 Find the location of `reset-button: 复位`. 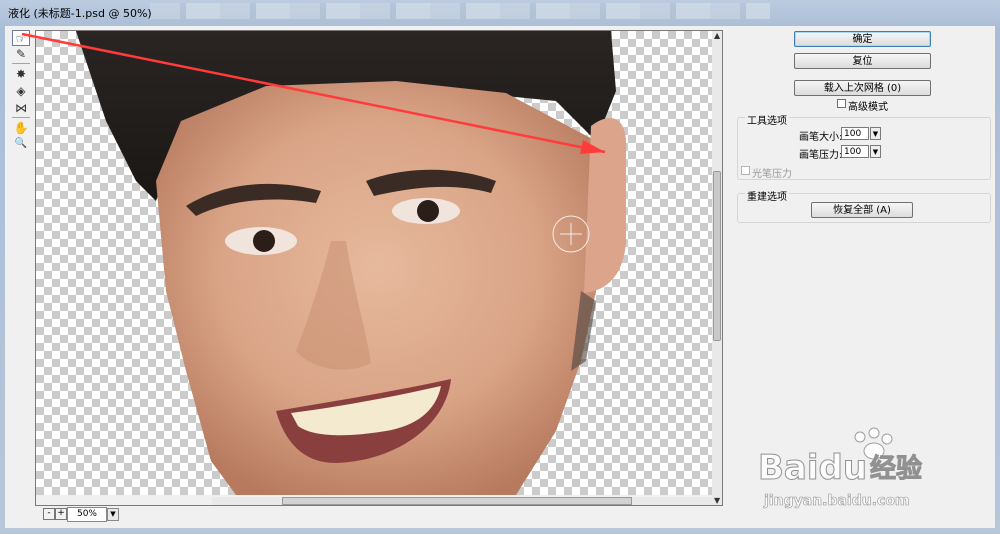

reset-button: 复位 is located at coordinates (862, 61).